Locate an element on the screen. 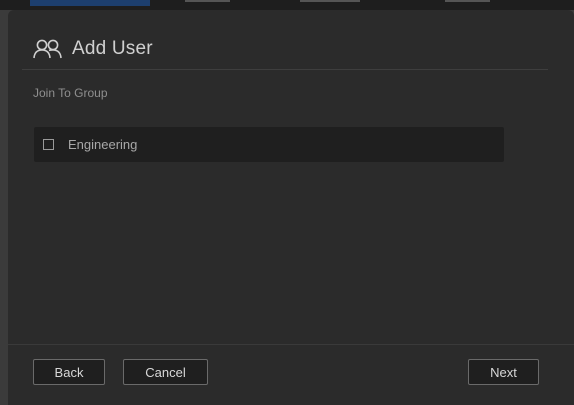  group-label: Engineering is located at coordinates (103, 144).